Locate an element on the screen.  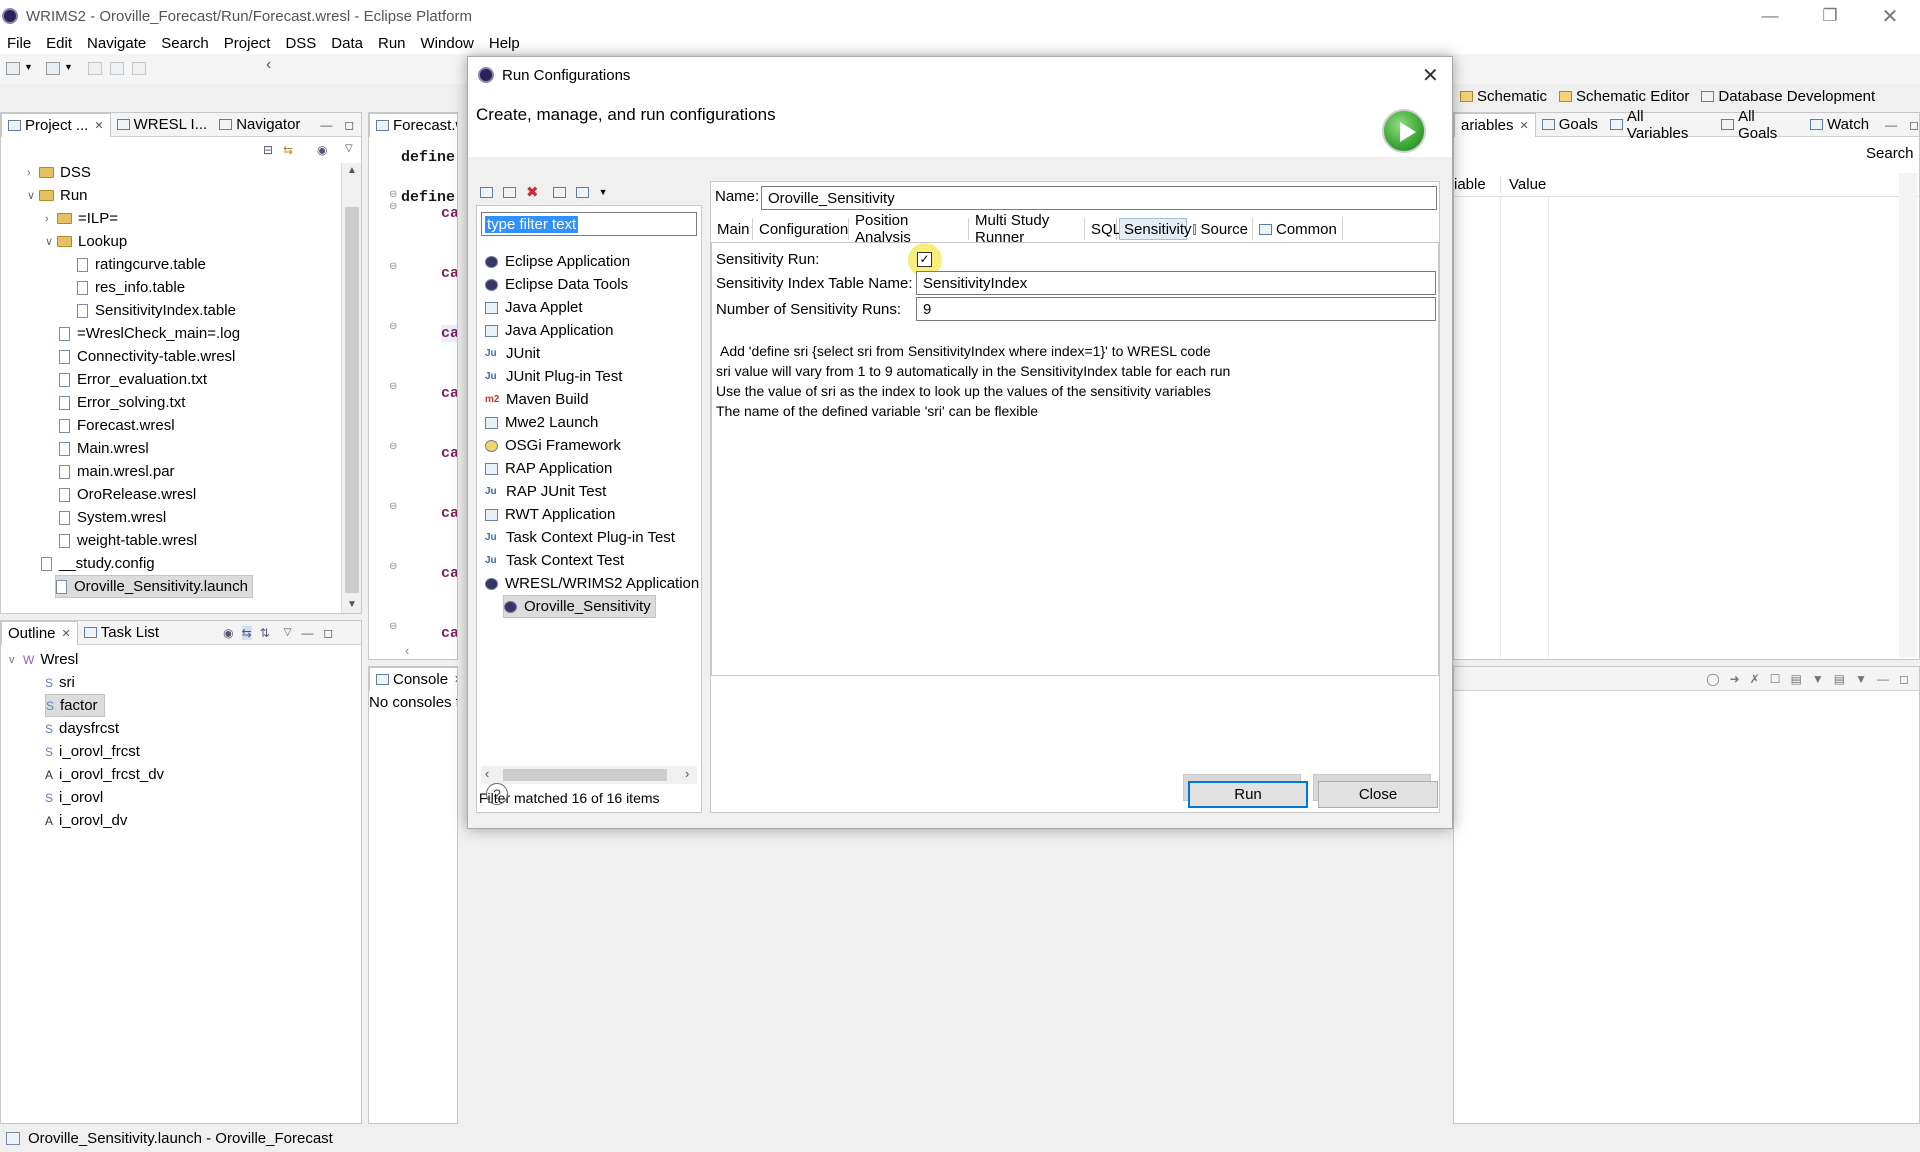
save-all-icon is located at coordinates (117, 68).